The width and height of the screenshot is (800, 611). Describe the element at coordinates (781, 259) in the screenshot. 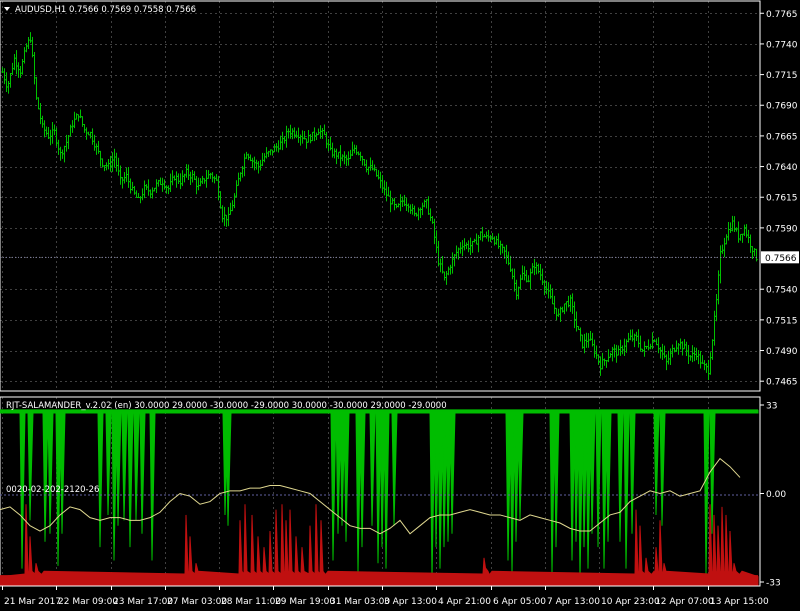

I see `current-price-label: 0.7566` at that location.